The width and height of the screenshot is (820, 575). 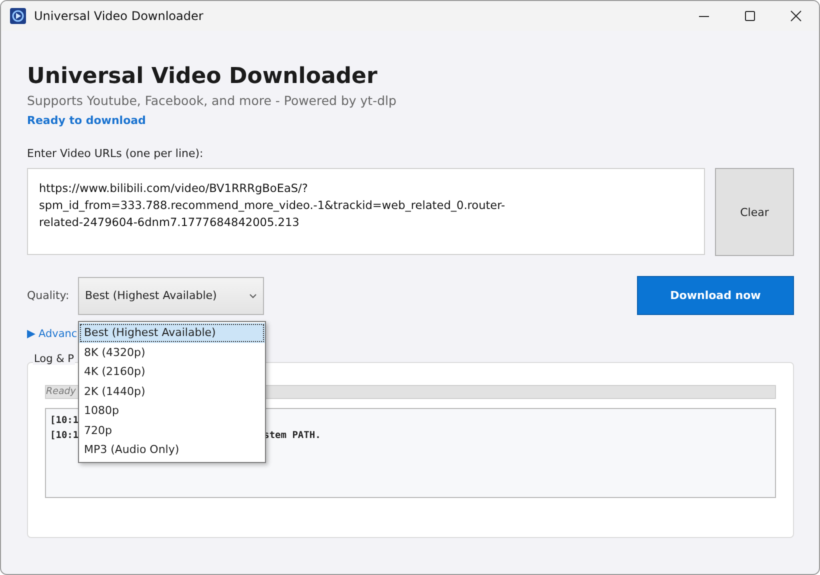 I want to click on advanced-toggle: ▶ Advanc, so click(x=52, y=333).